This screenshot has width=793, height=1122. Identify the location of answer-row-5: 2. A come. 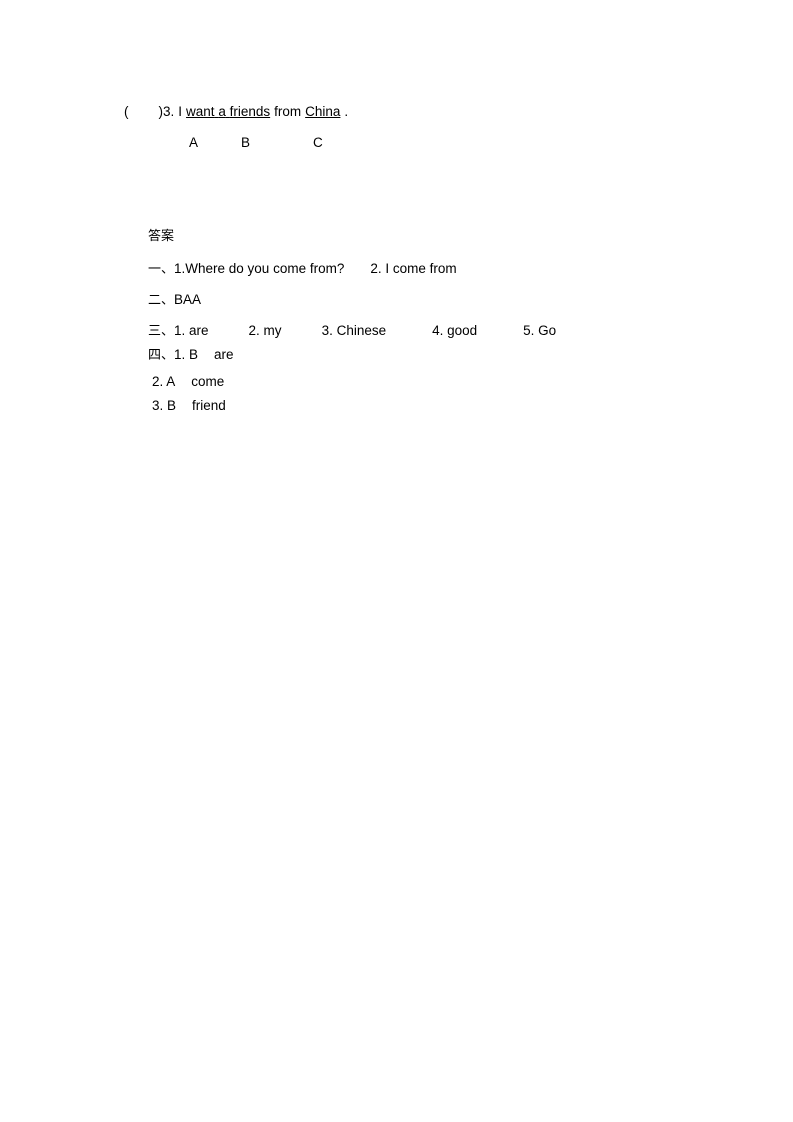
(188, 382).